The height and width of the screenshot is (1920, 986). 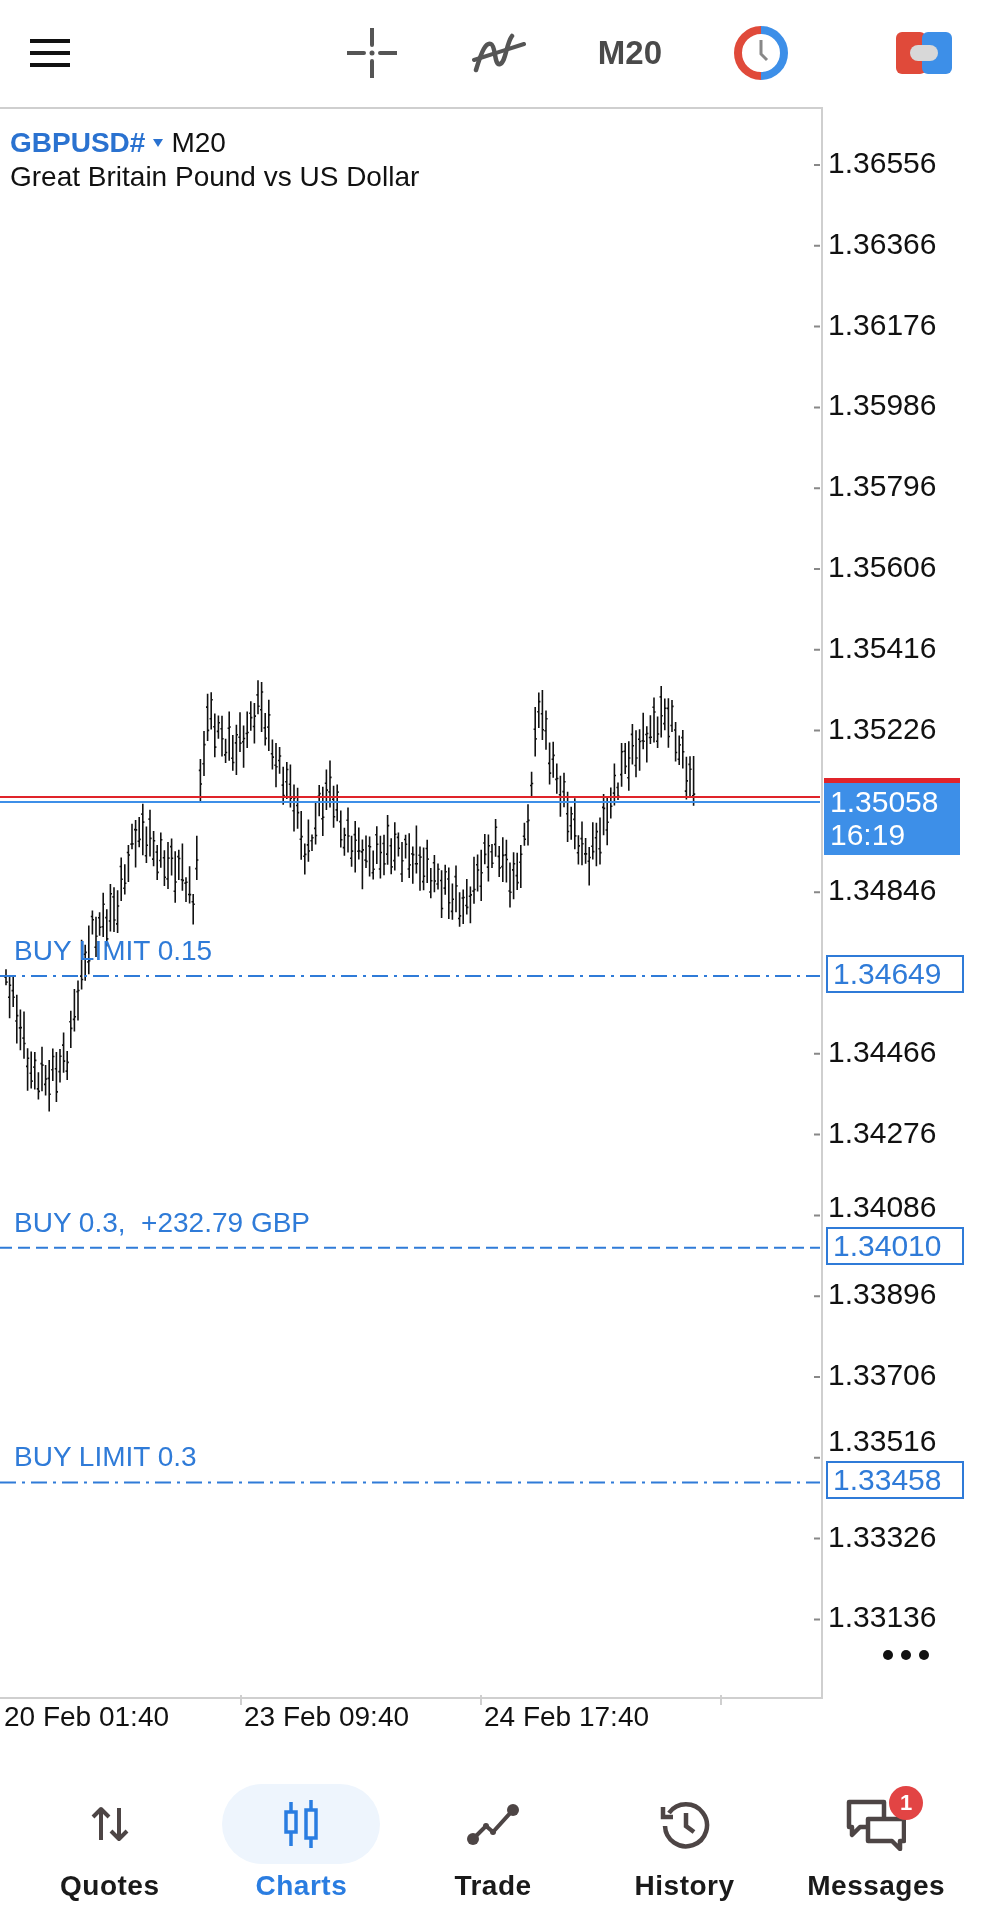 I want to click on messages-tab: 1 Messages, so click(x=876, y=1832).